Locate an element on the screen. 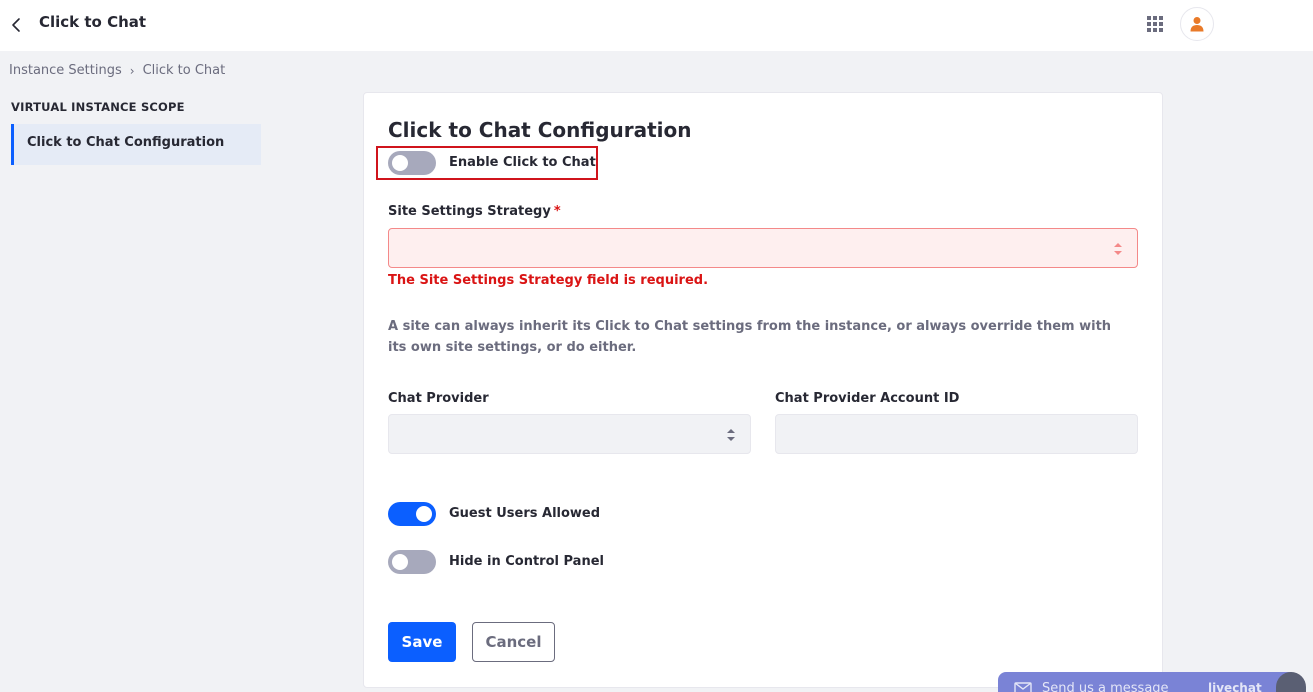 This screenshot has width=1313, height=692. chat-provider-label: Chat Provider is located at coordinates (438, 398).